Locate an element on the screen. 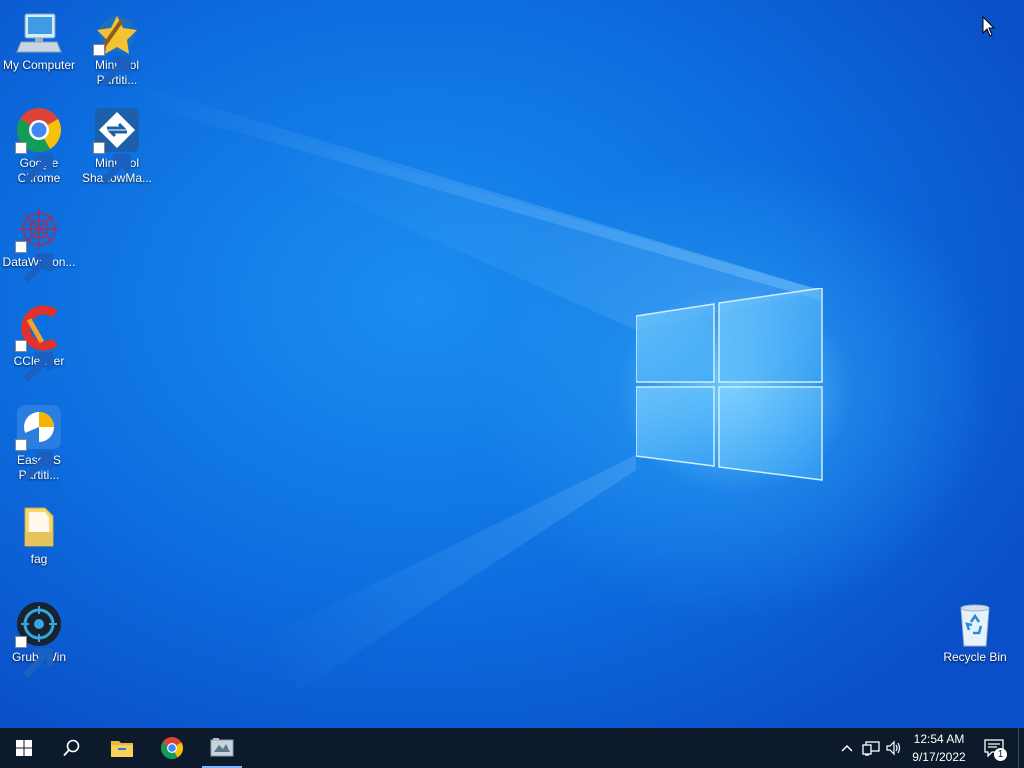  action-center-button: 1 is located at coordinates (994, 748).